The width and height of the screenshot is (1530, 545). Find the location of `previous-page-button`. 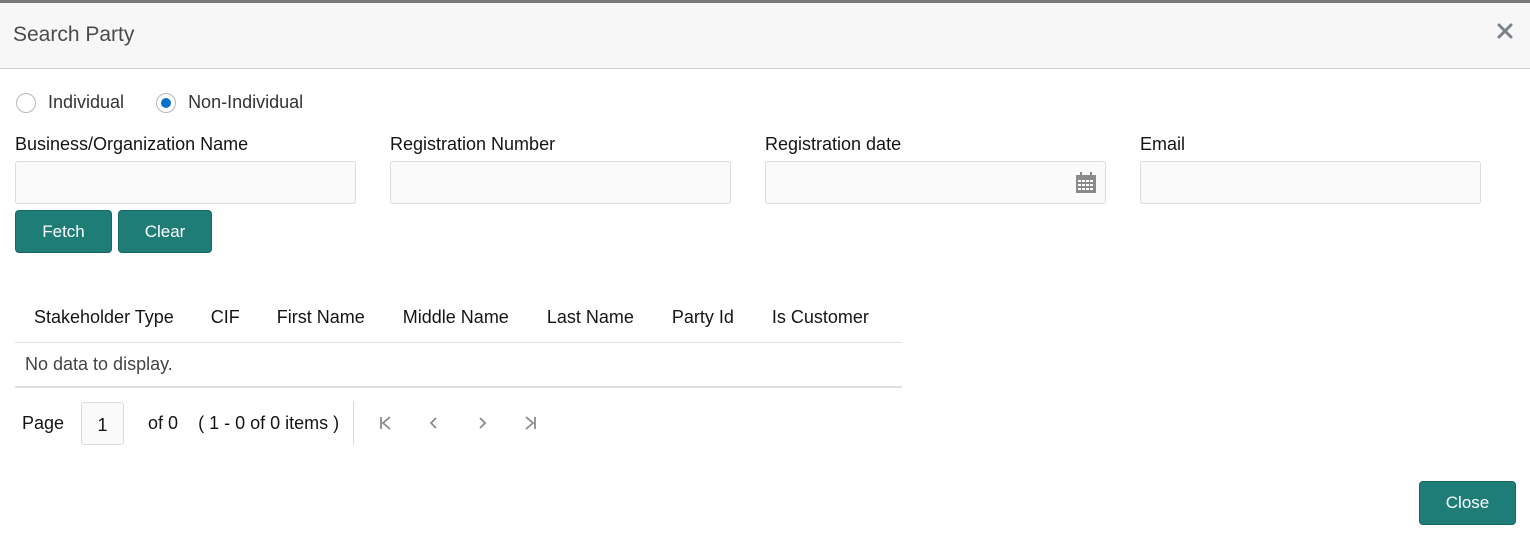

previous-page-button is located at coordinates (434, 423).